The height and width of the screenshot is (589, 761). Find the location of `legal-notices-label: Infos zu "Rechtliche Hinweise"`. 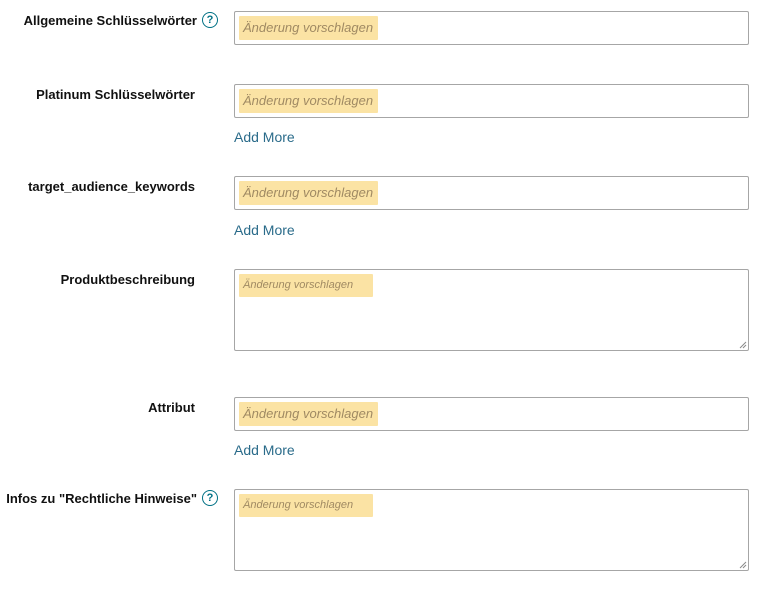

legal-notices-label: Infos zu "Rechtliche Hinweise" is located at coordinates (101, 498).